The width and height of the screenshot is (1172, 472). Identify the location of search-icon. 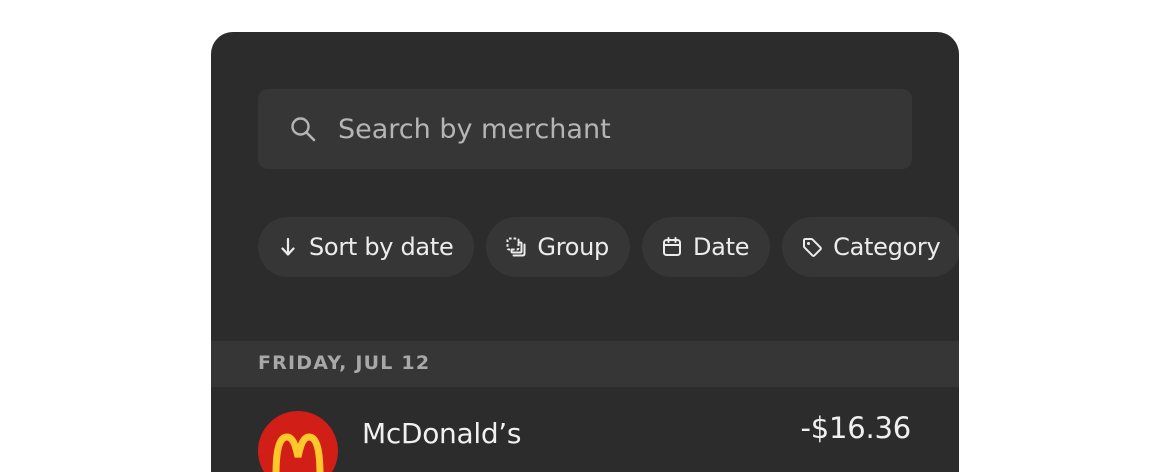
(303, 129).